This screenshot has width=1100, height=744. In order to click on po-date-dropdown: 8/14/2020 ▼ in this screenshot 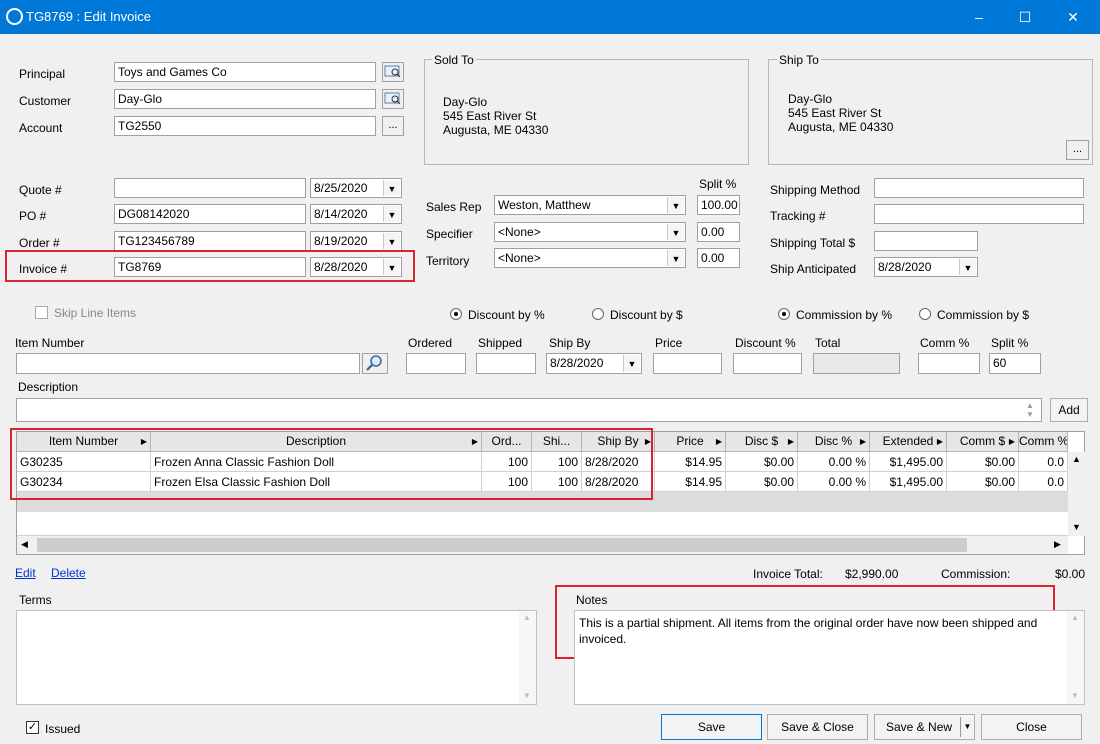, I will do `click(356, 214)`.